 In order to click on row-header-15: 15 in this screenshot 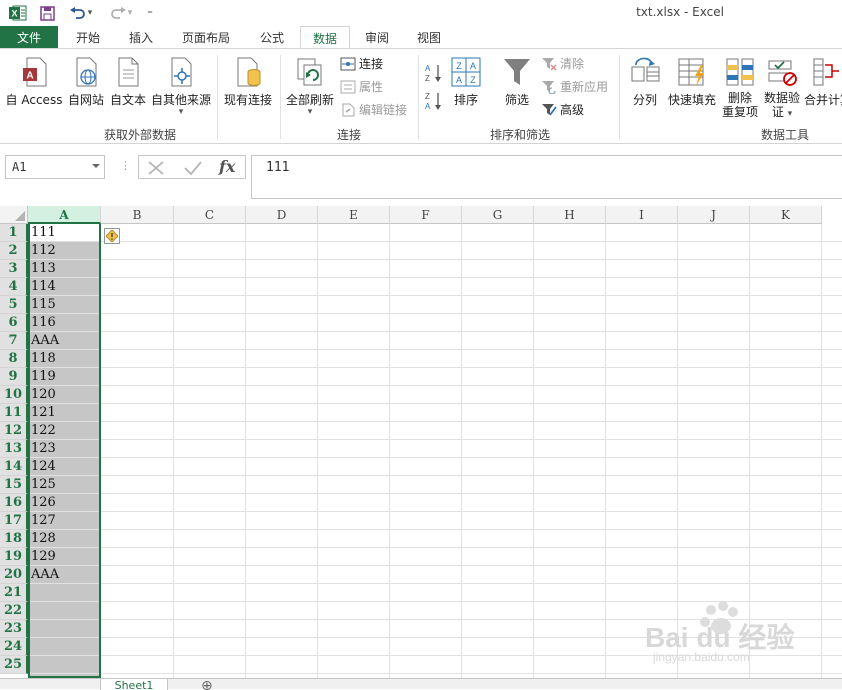, I will do `click(14, 485)`.